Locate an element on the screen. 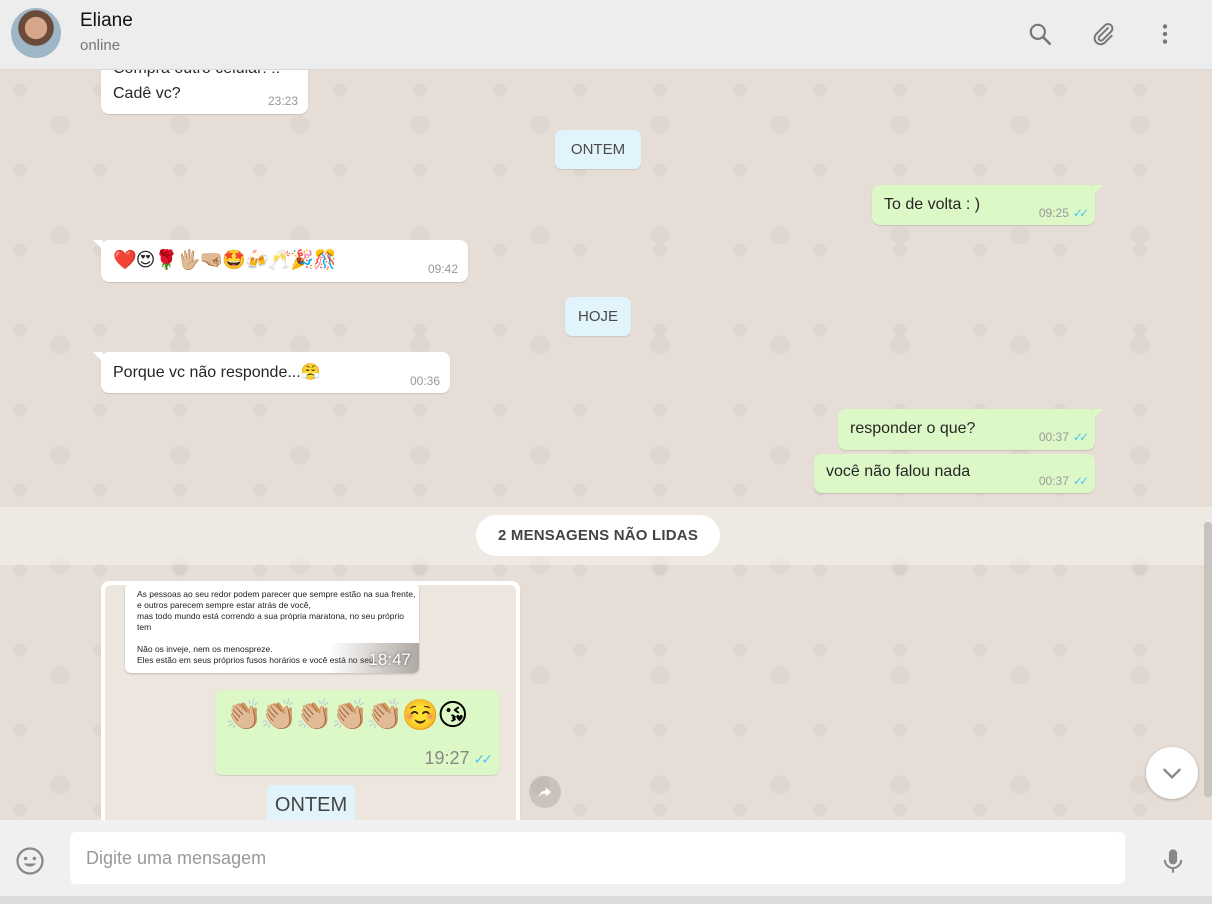 The image size is (1212, 904). message-bubble-incoming: ❤️😍🌹🖐🏼🤜🏼🤩🍻🥂🎉🎊 09:42 is located at coordinates (280, 261).